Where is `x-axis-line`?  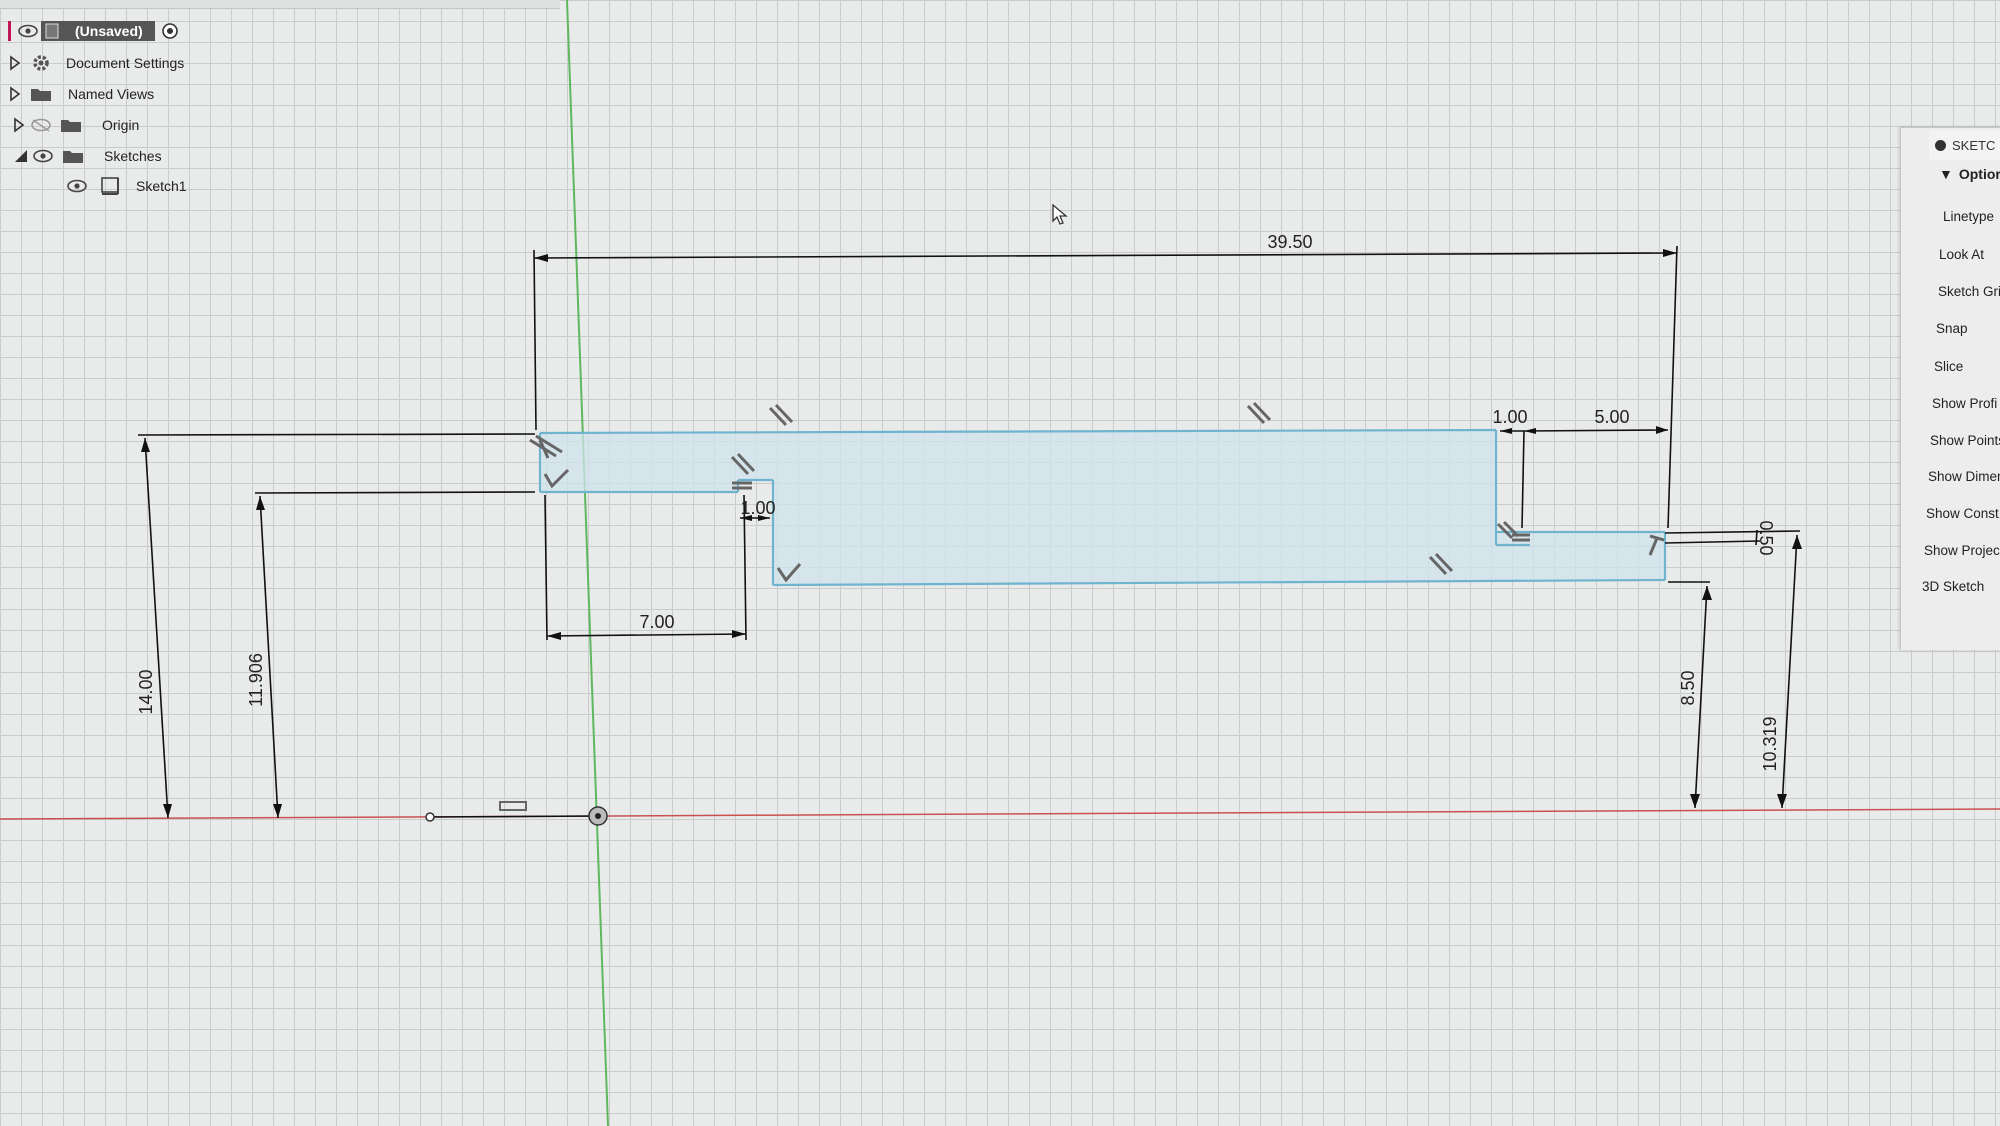 x-axis-line is located at coordinates (1000, 814).